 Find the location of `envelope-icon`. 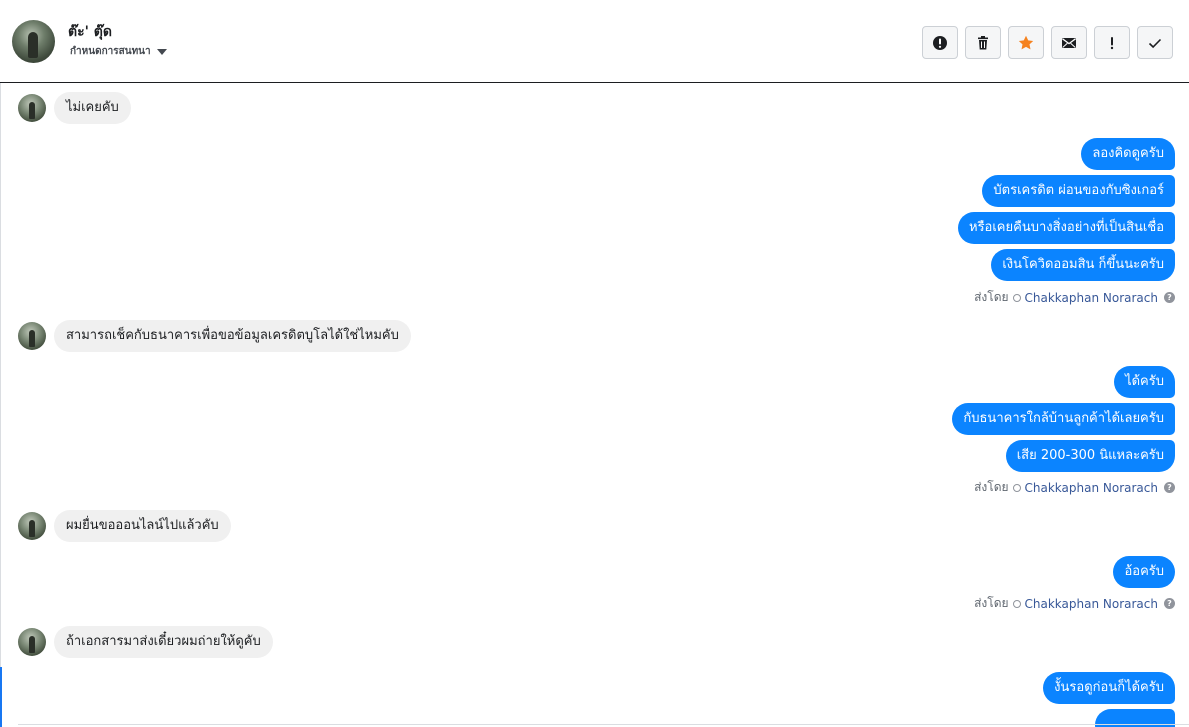

envelope-icon is located at coordinates (1069, 42).